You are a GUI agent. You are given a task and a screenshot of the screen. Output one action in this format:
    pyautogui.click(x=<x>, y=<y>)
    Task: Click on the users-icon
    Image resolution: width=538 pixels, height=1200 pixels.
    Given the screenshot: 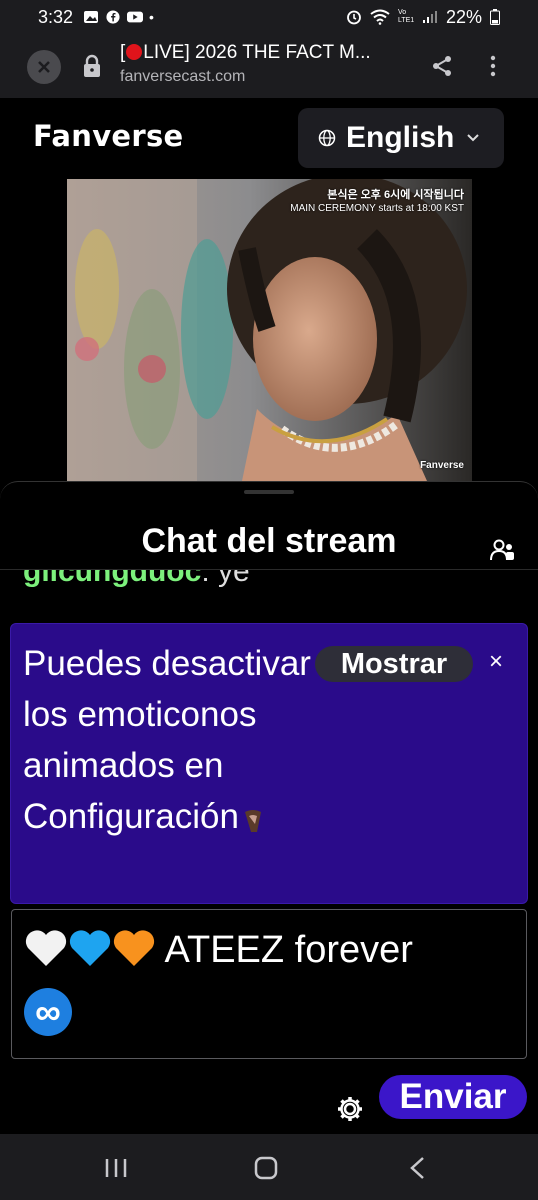 What is the action you would take?
    pyautogui.click(x=503, y=550)
    